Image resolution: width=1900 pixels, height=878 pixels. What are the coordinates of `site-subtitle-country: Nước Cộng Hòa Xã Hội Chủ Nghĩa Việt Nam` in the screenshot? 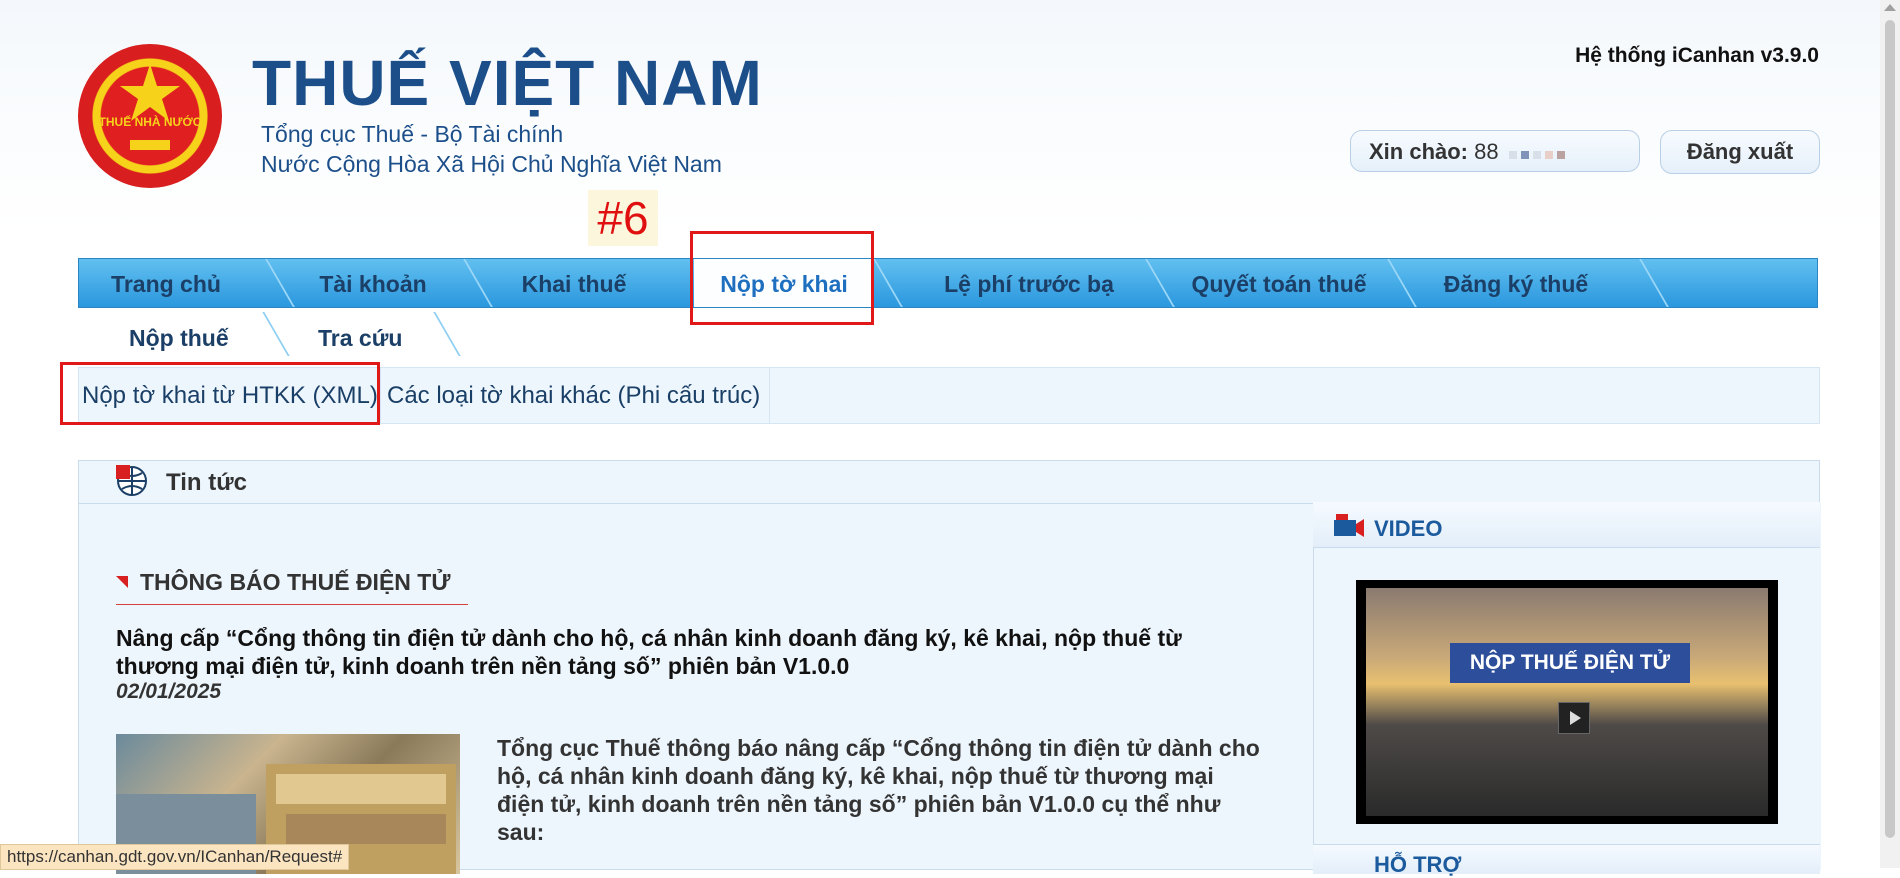 It's located at (491, 164).